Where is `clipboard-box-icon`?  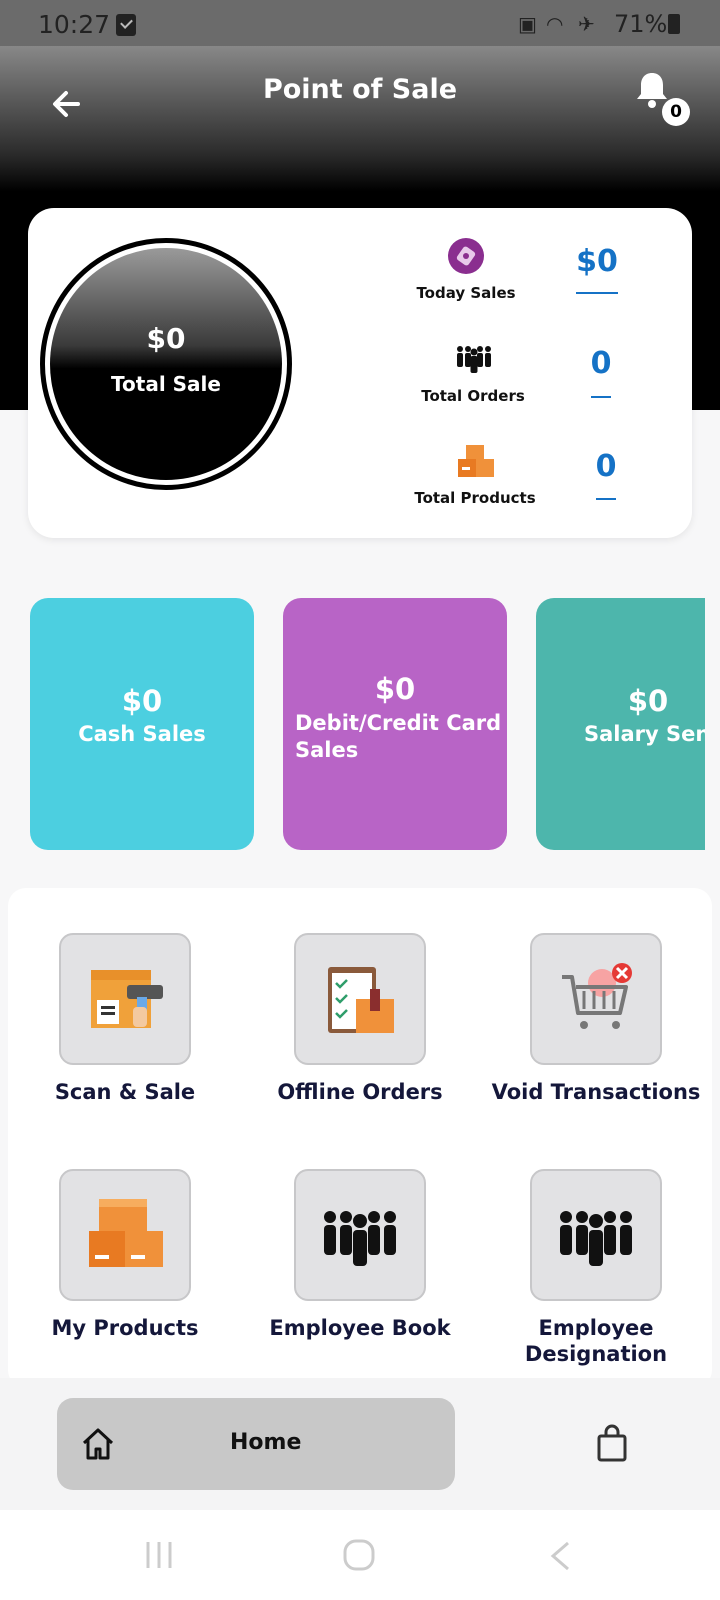
clipboard-box-icon is located at coordinates (361, 1000).